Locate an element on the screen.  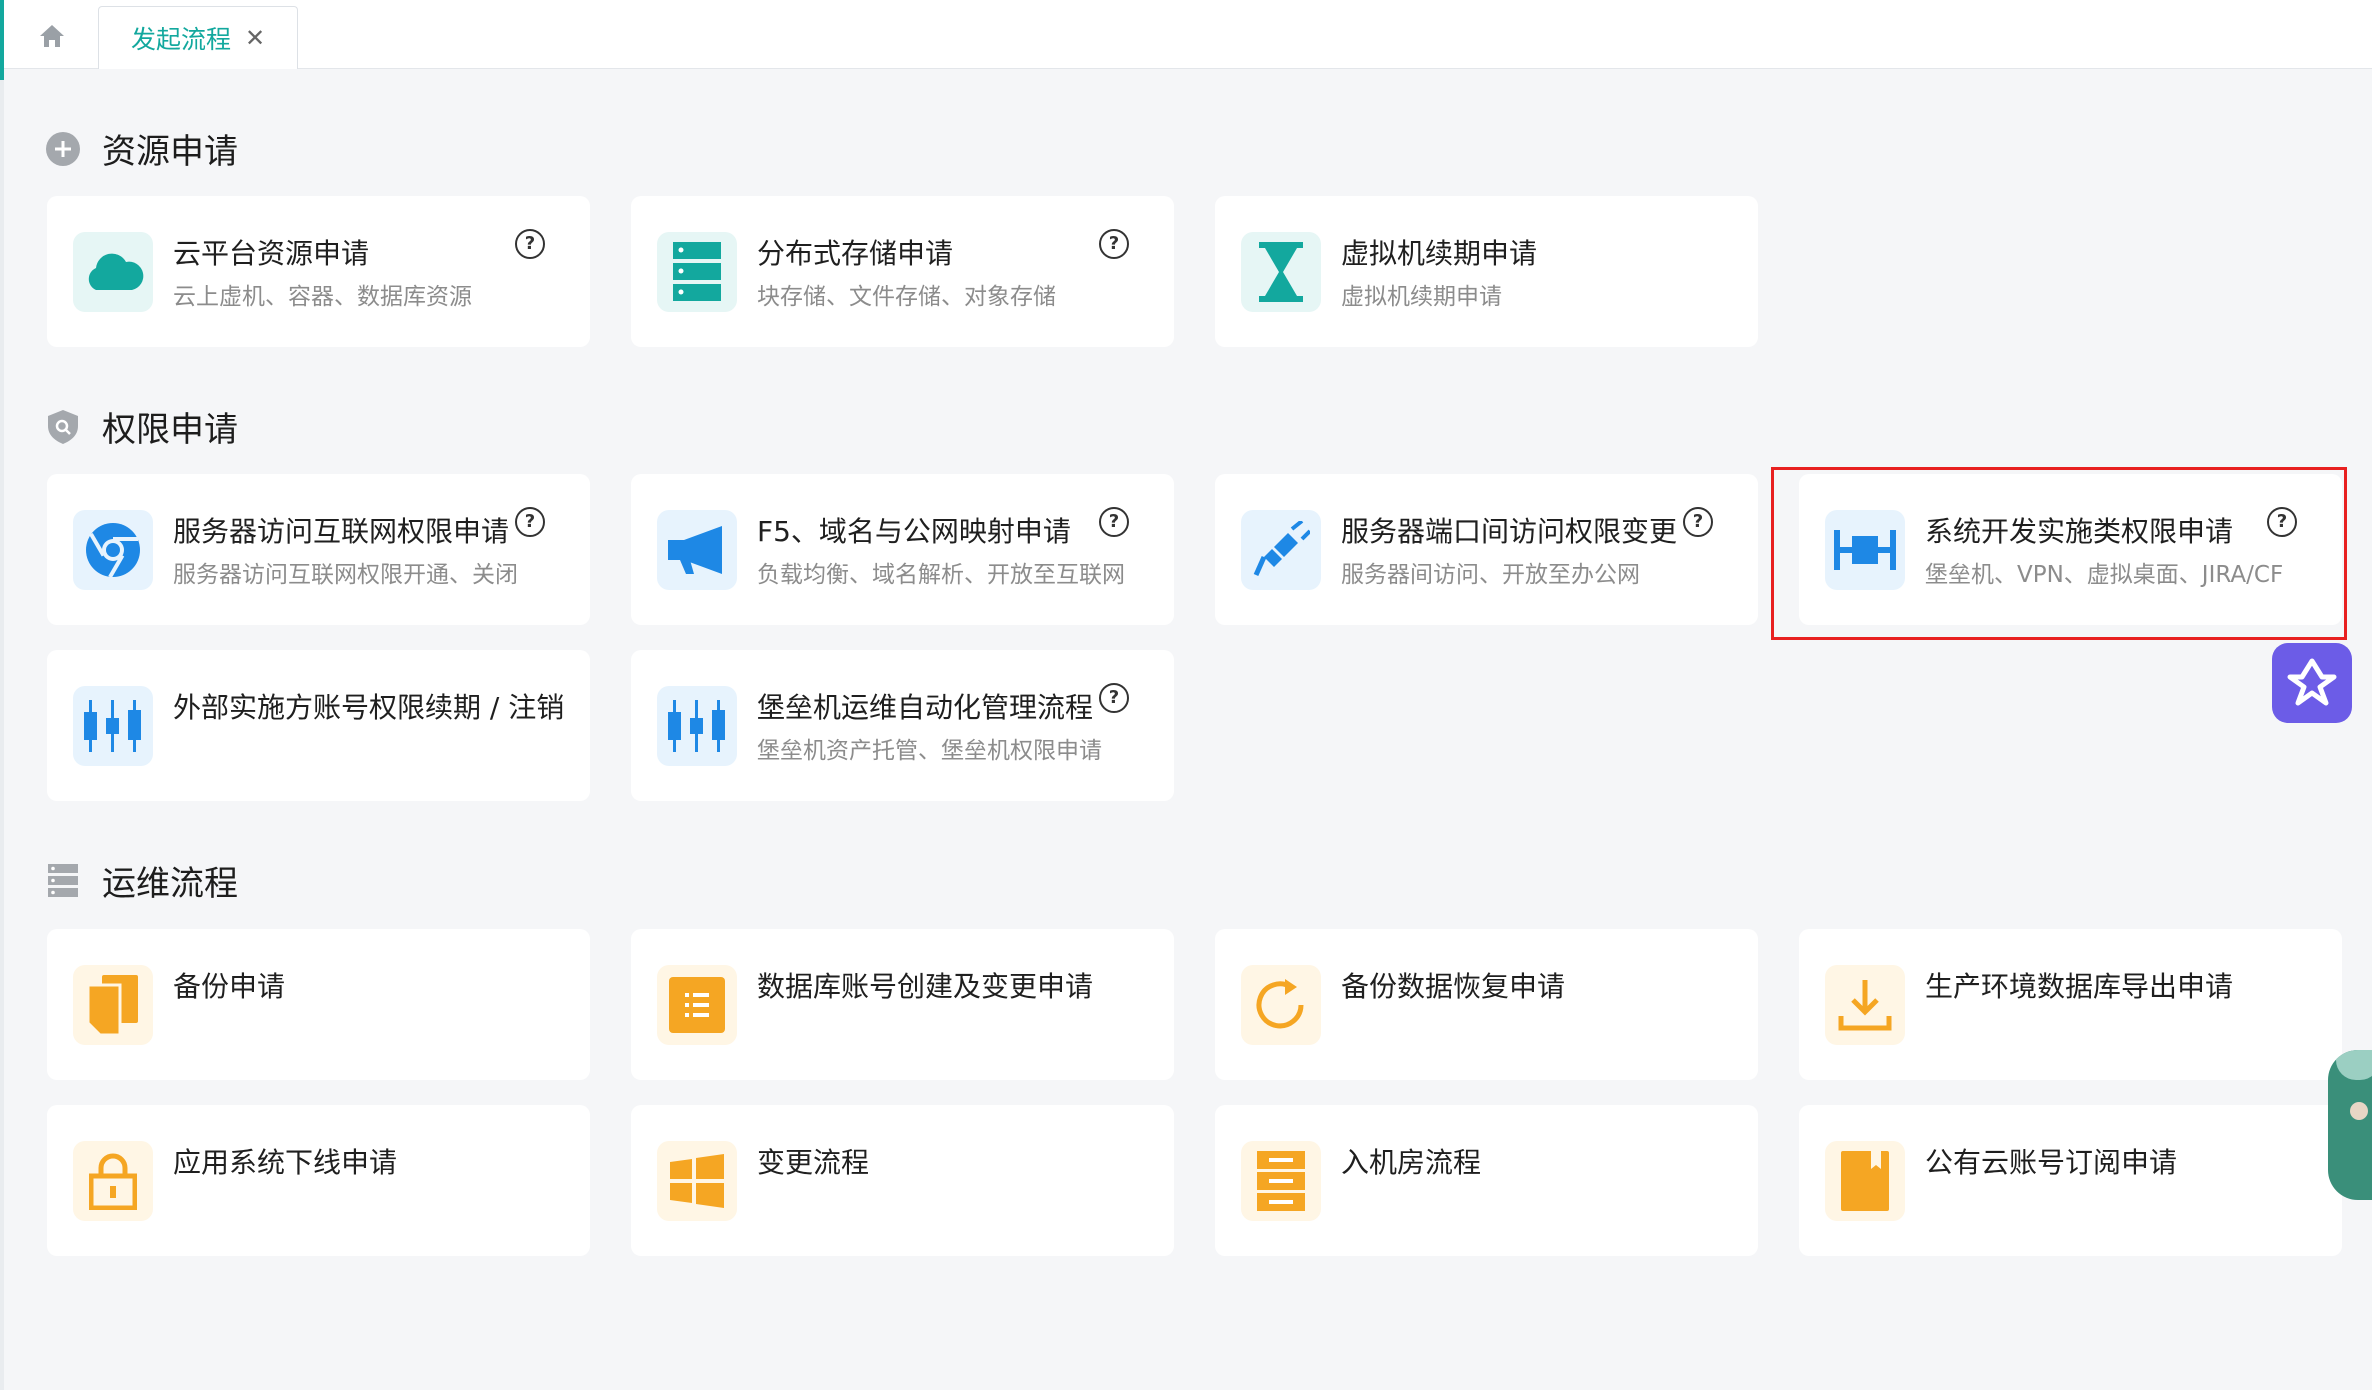
plus-circle-icon is located at coordinates (63, 148).